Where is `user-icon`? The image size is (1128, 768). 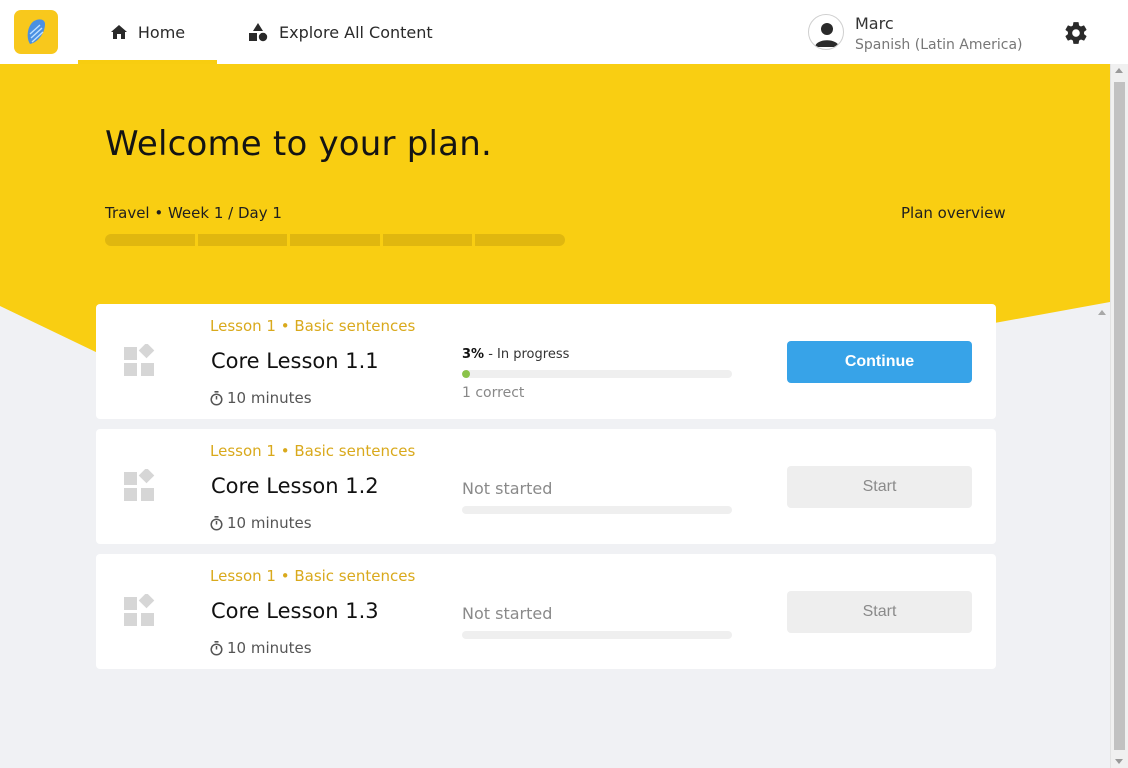 user-icon is located at coordinates (827, 35).